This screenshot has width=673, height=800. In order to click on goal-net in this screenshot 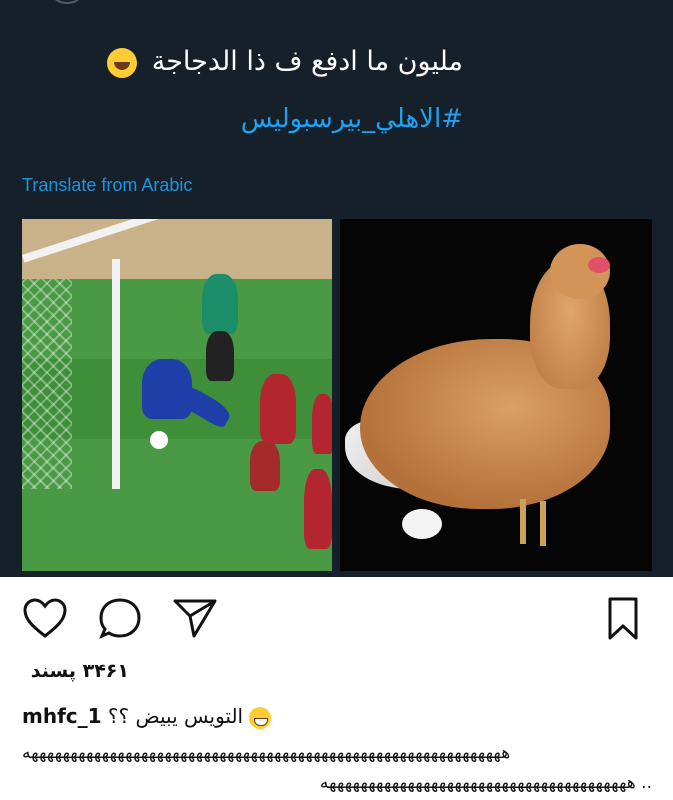, I will do `click(47, 384)`.